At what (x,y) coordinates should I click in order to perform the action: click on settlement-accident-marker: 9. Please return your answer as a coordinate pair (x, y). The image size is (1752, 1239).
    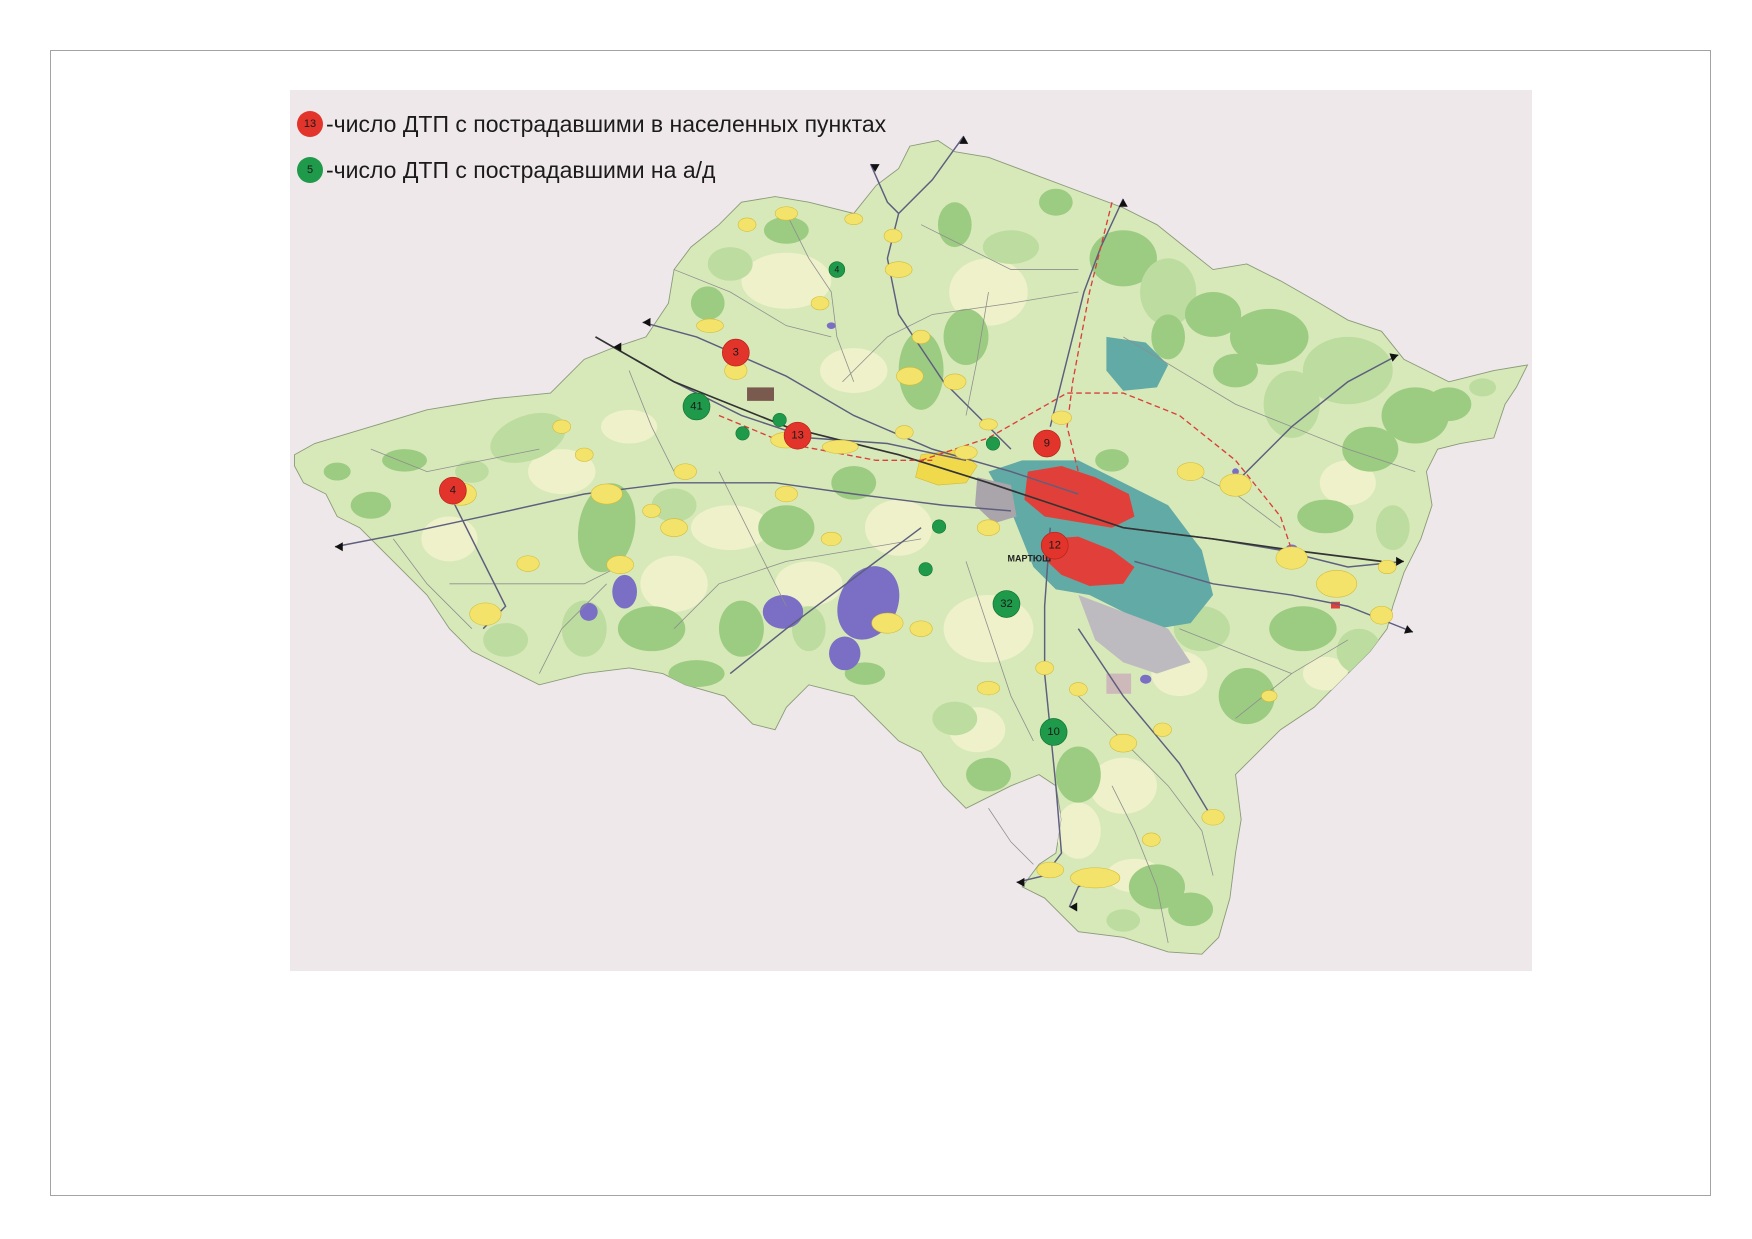
    Looking at the image, I should click on (1047, 443).